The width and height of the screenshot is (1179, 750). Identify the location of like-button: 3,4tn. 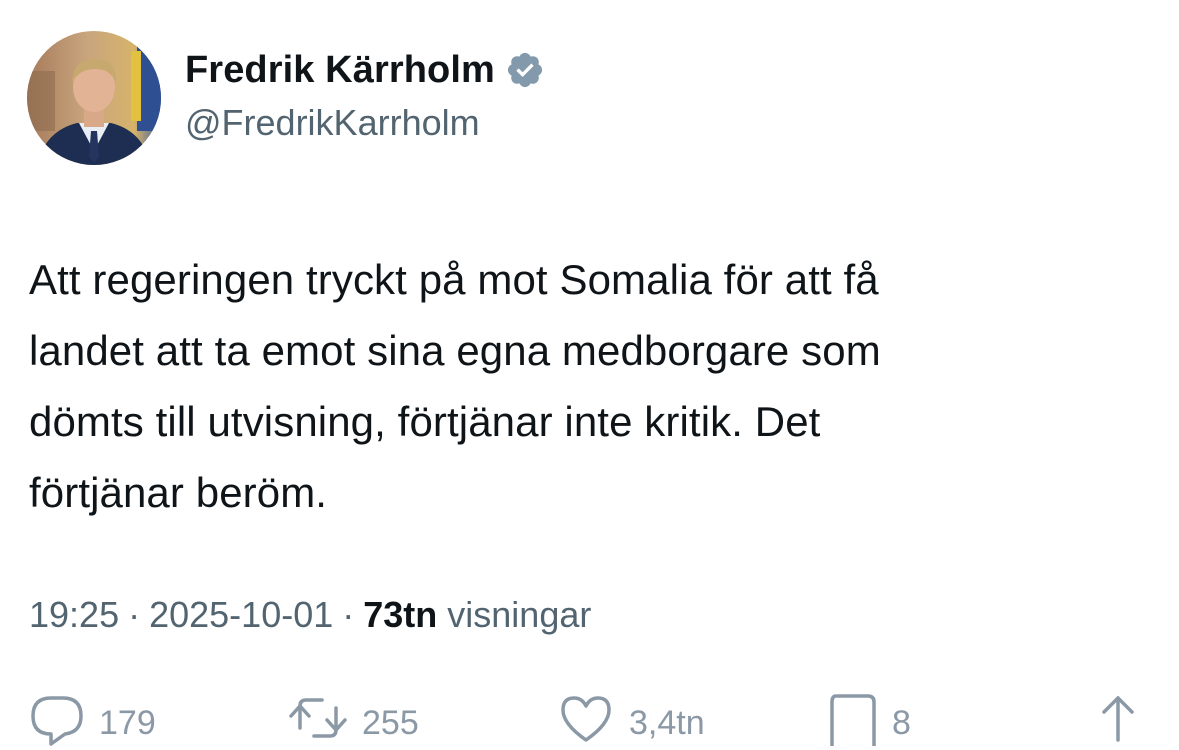
(631, 718).